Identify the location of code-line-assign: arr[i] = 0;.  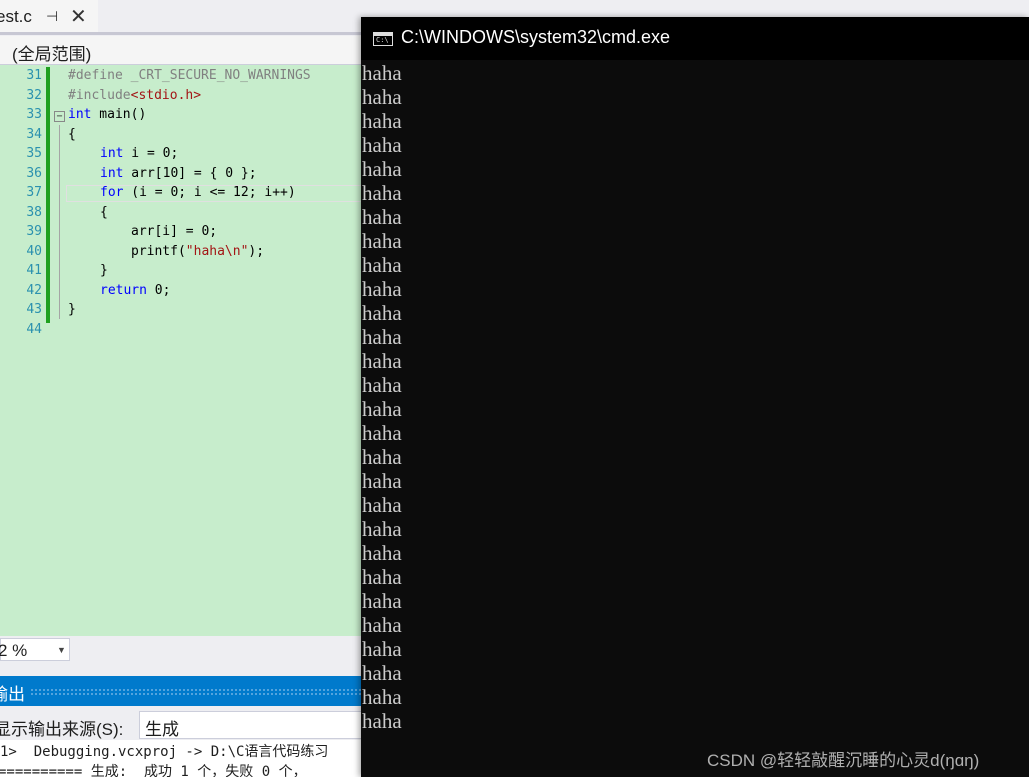
(174, 231).